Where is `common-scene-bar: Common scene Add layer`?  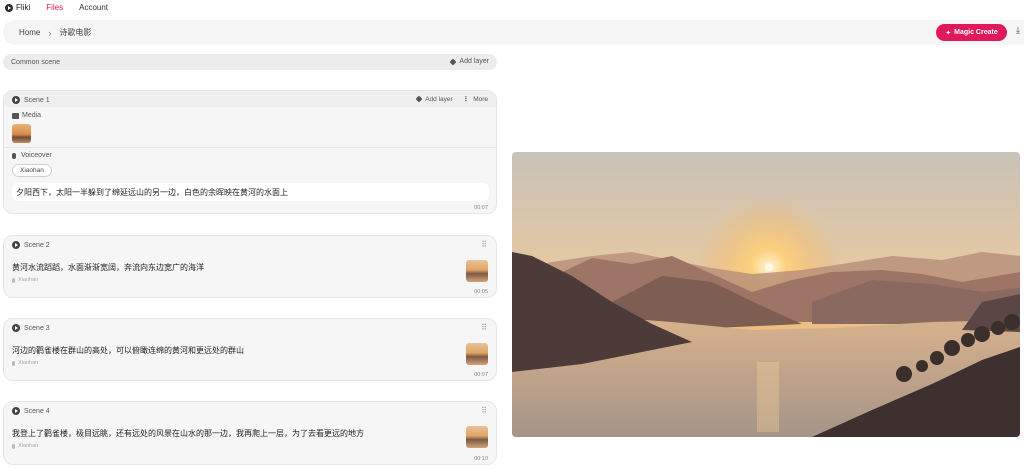
common-scene-bar: Common scene Add layer is located at coordinates (250, 62).